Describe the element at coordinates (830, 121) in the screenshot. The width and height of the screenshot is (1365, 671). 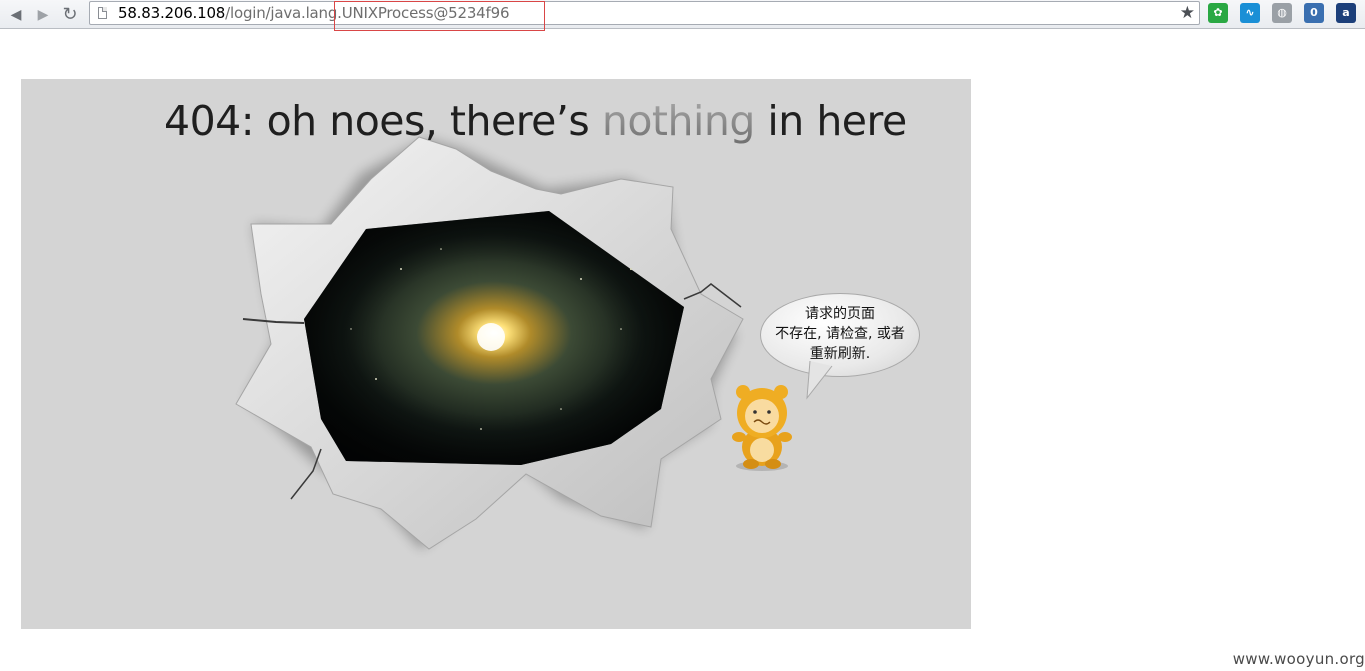
I see `headline-end: in here` at that location.